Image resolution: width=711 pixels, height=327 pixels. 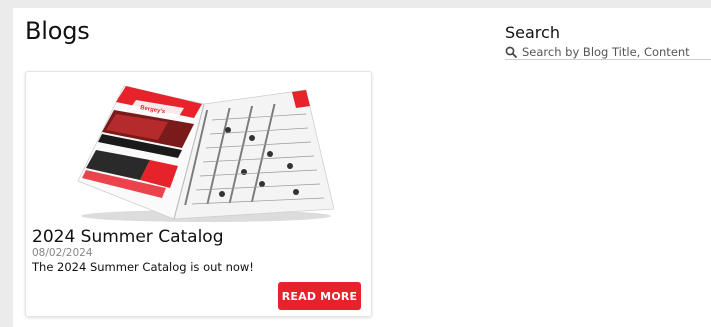 I want to click on post-title: 2024 Summer Catalog, so click(x=128, y=237).